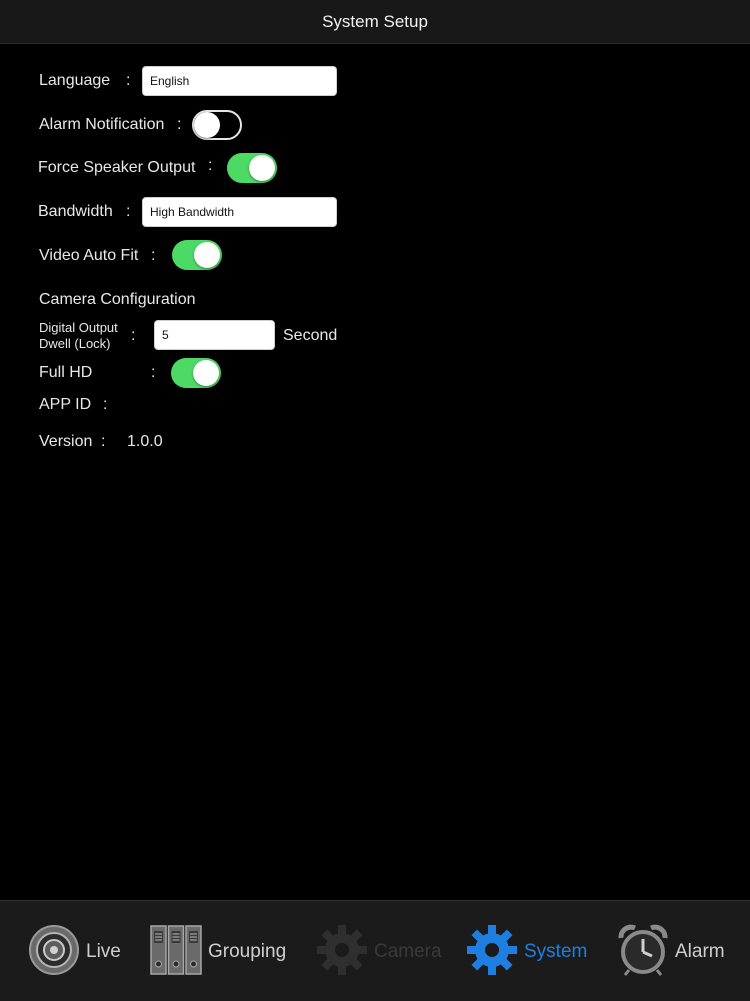 This screenshot has width=750, height=1001. I want to click on video-auto-fit-toggle, so click(197, 255).